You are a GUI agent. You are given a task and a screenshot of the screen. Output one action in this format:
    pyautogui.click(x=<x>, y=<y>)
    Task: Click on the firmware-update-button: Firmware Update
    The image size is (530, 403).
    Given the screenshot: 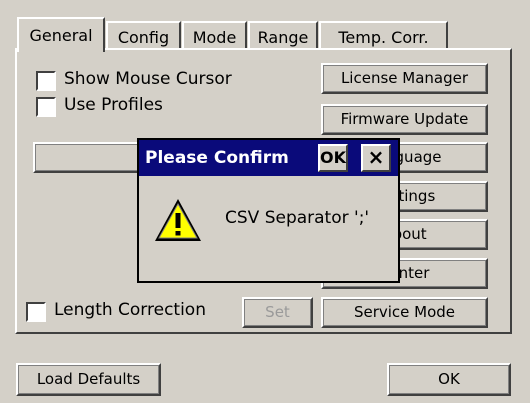 What is the action you would take?
    pyautogui.click(x=404, y=119)
    